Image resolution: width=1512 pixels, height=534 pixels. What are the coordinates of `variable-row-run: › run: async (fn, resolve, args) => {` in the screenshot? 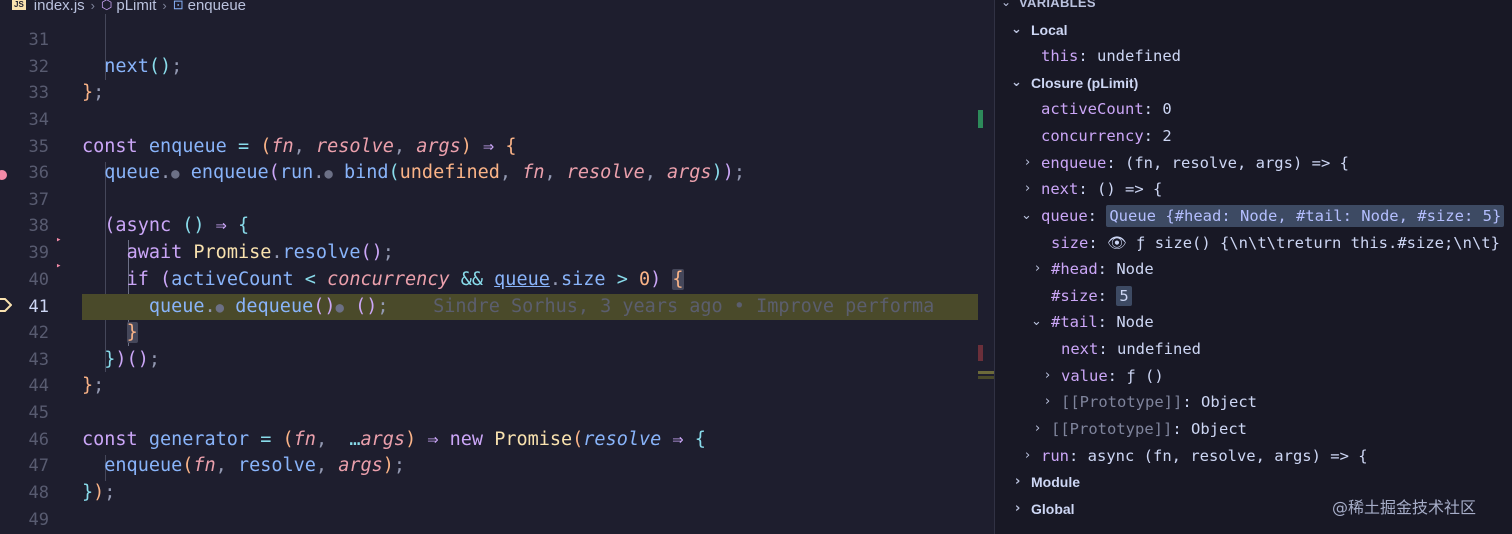 It's located at (1253, 456).